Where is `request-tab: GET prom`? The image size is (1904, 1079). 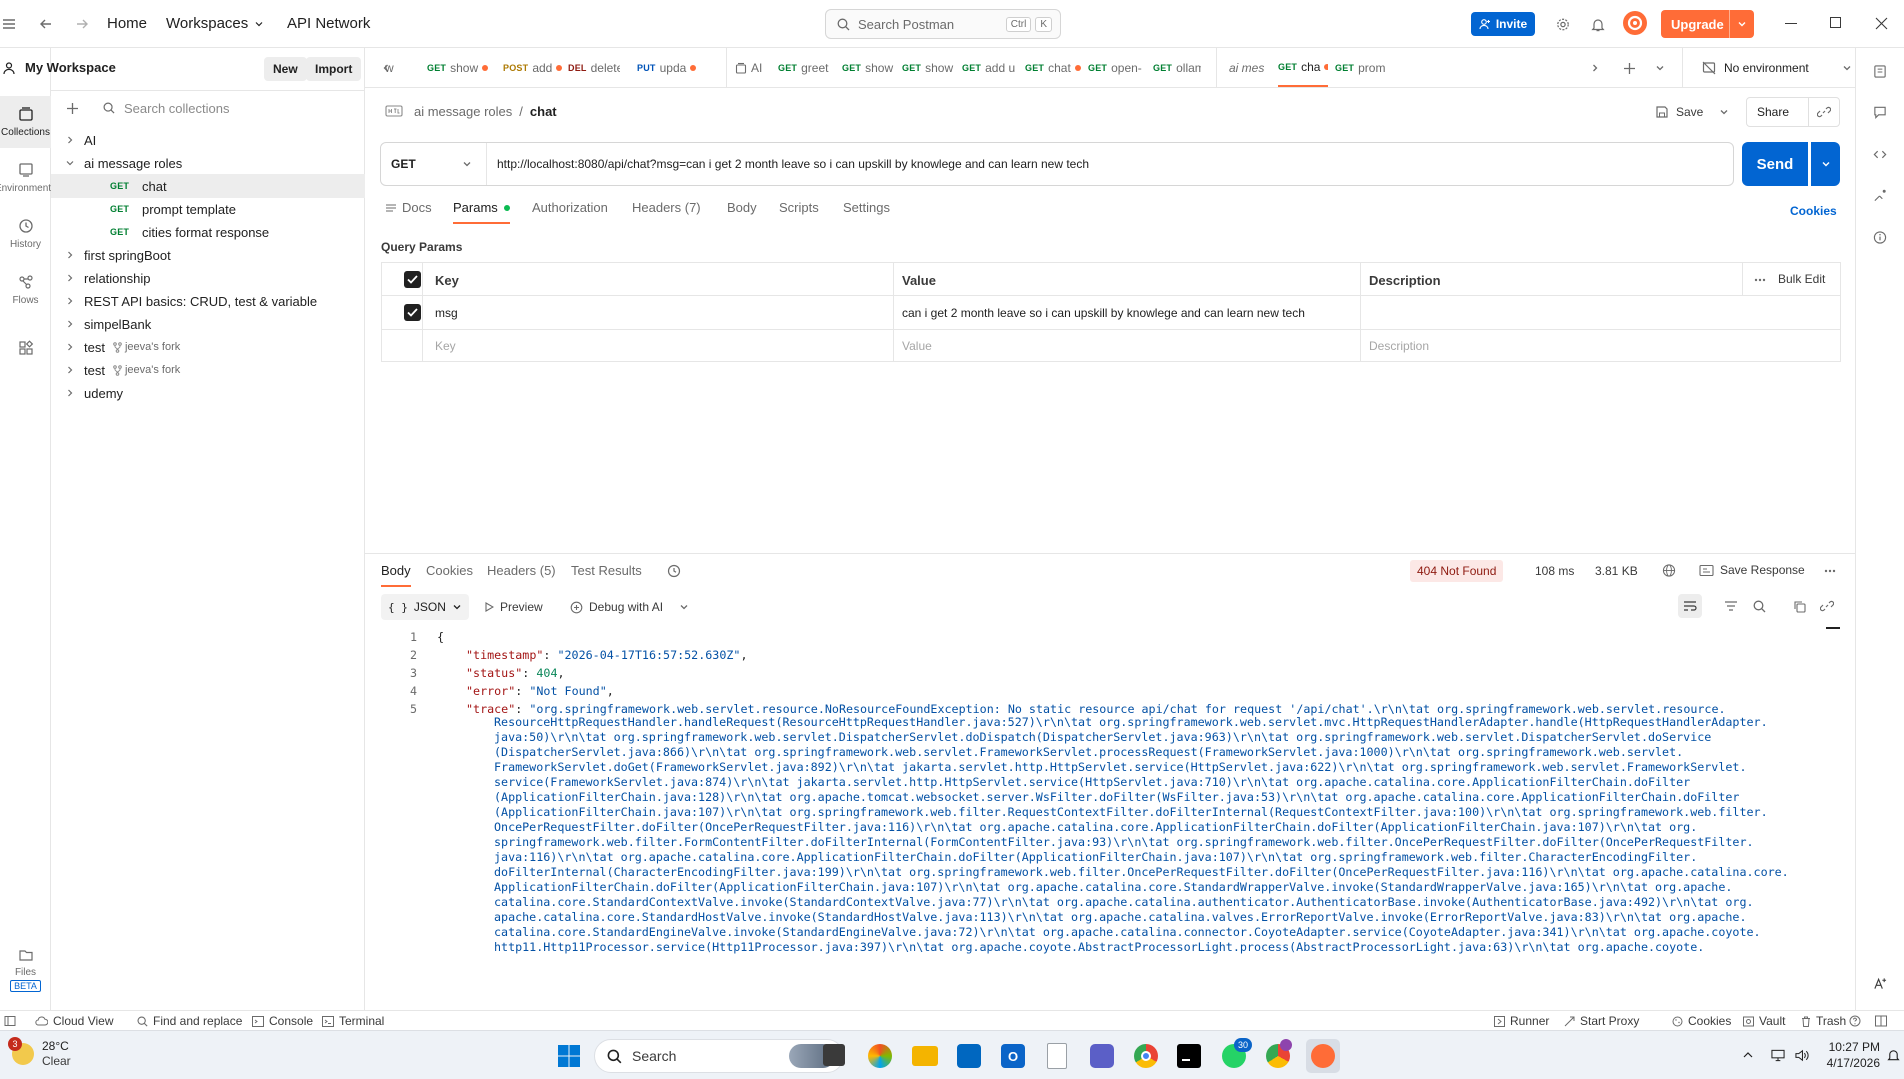
request-tab: GET prom is located at coordinates (1362, 67).